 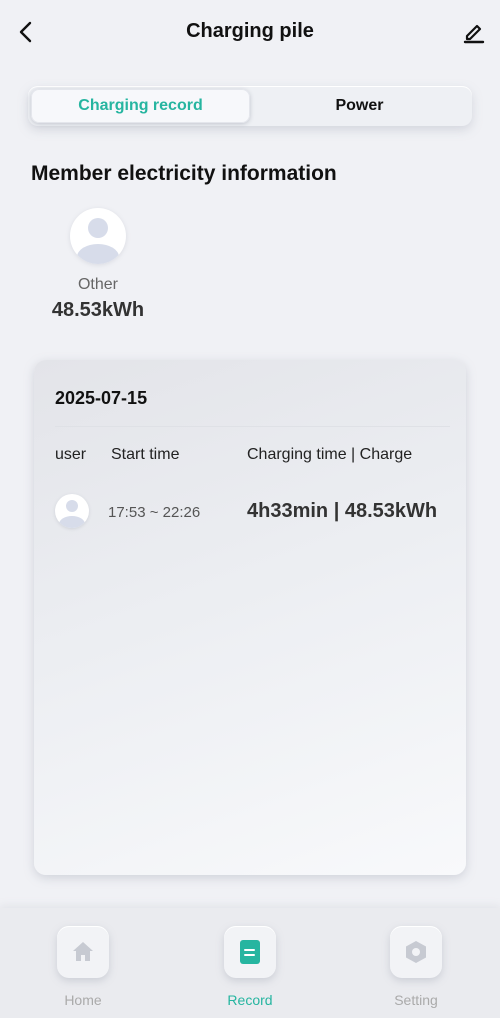 What do you see at coordinates (250, 967) in the screenshot?
I see `nav-record: Record` at bounding box center [250, 967].